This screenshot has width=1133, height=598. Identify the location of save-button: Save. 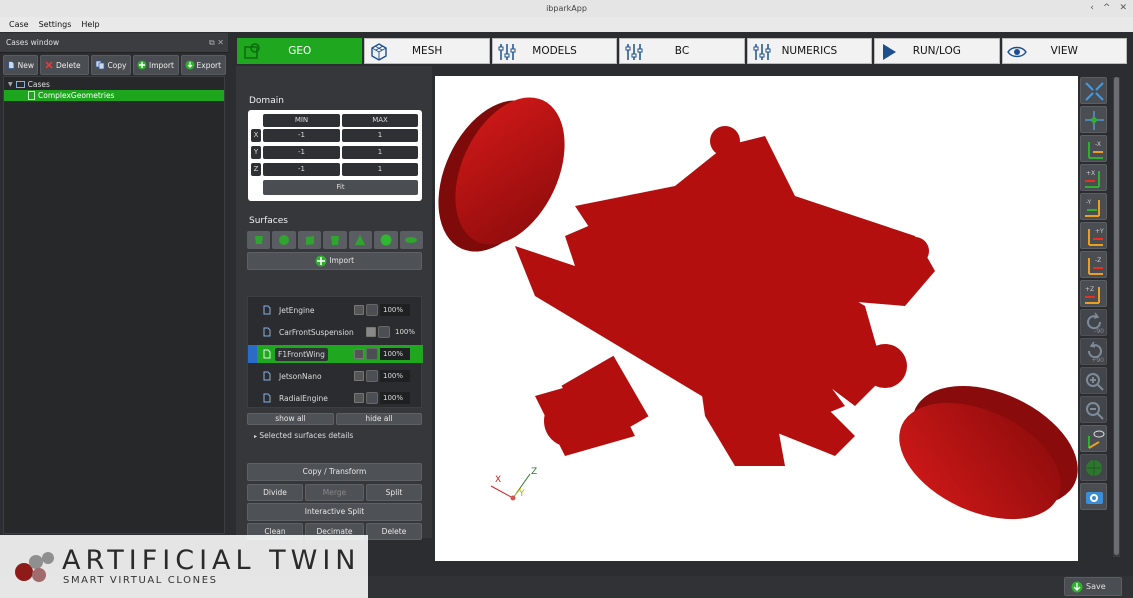
(1093, 586).